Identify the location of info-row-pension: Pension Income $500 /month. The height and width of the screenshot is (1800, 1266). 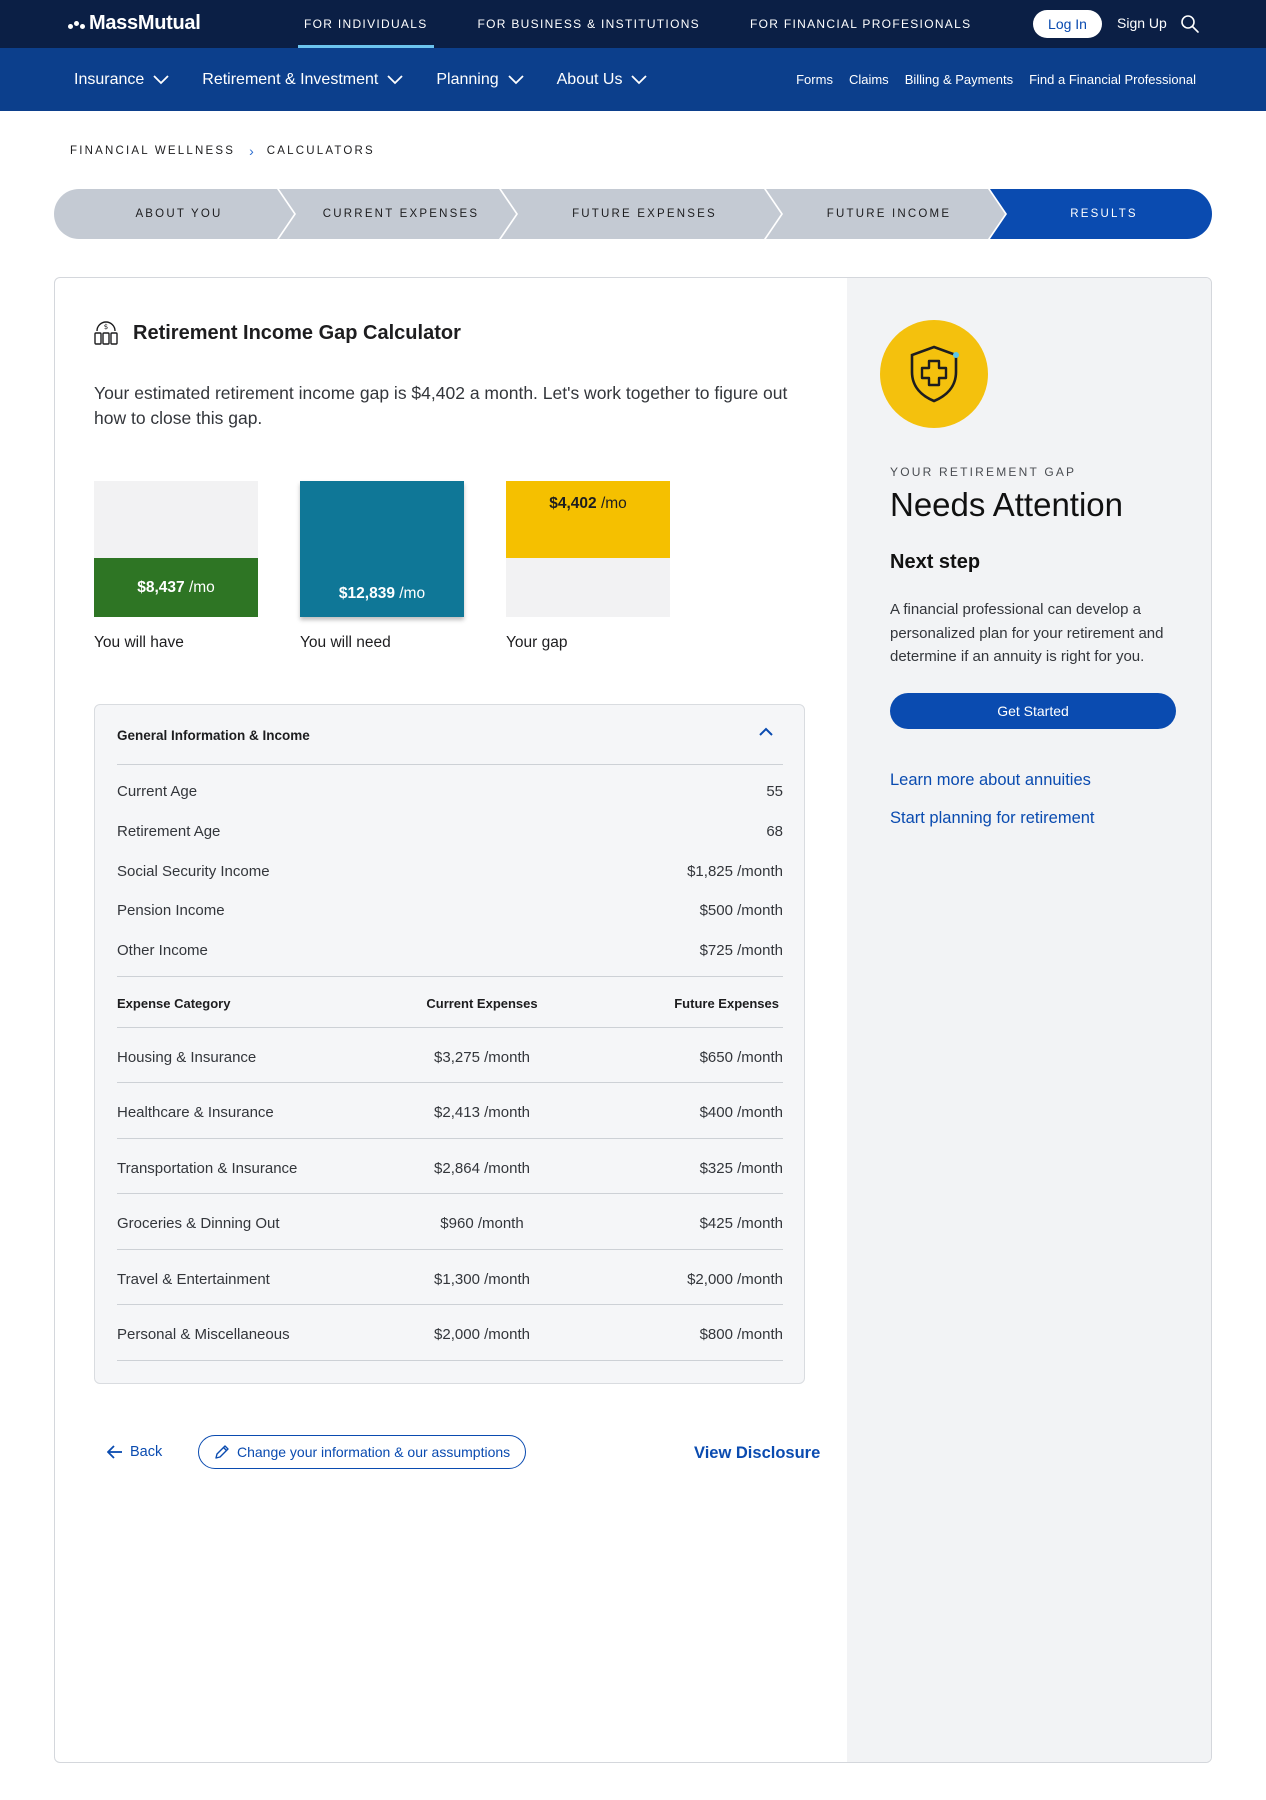
(450, 912).